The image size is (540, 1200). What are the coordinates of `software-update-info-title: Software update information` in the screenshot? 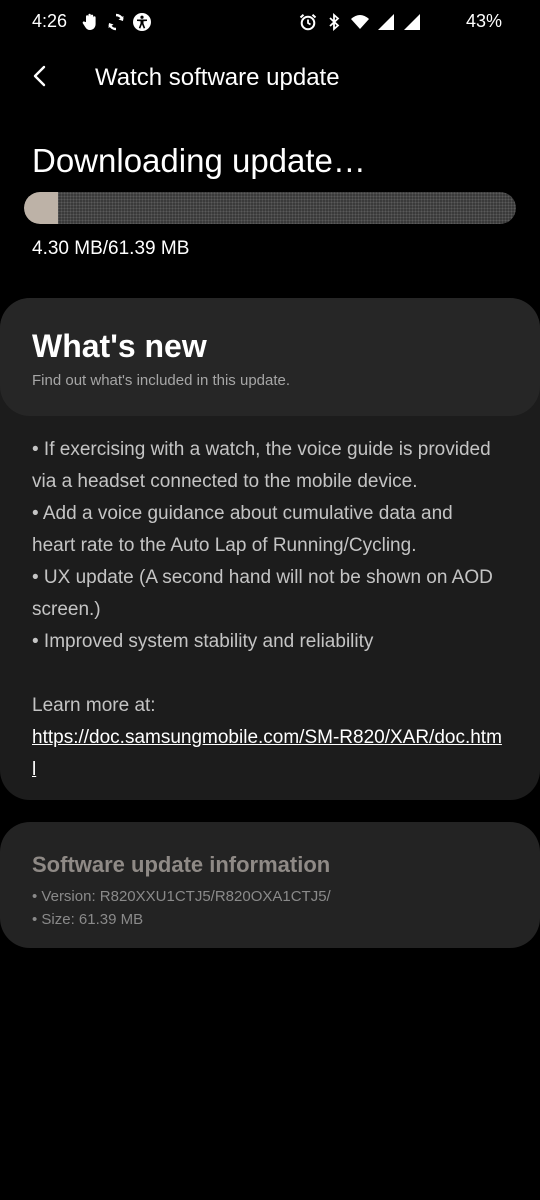 It's located at (181, 864).